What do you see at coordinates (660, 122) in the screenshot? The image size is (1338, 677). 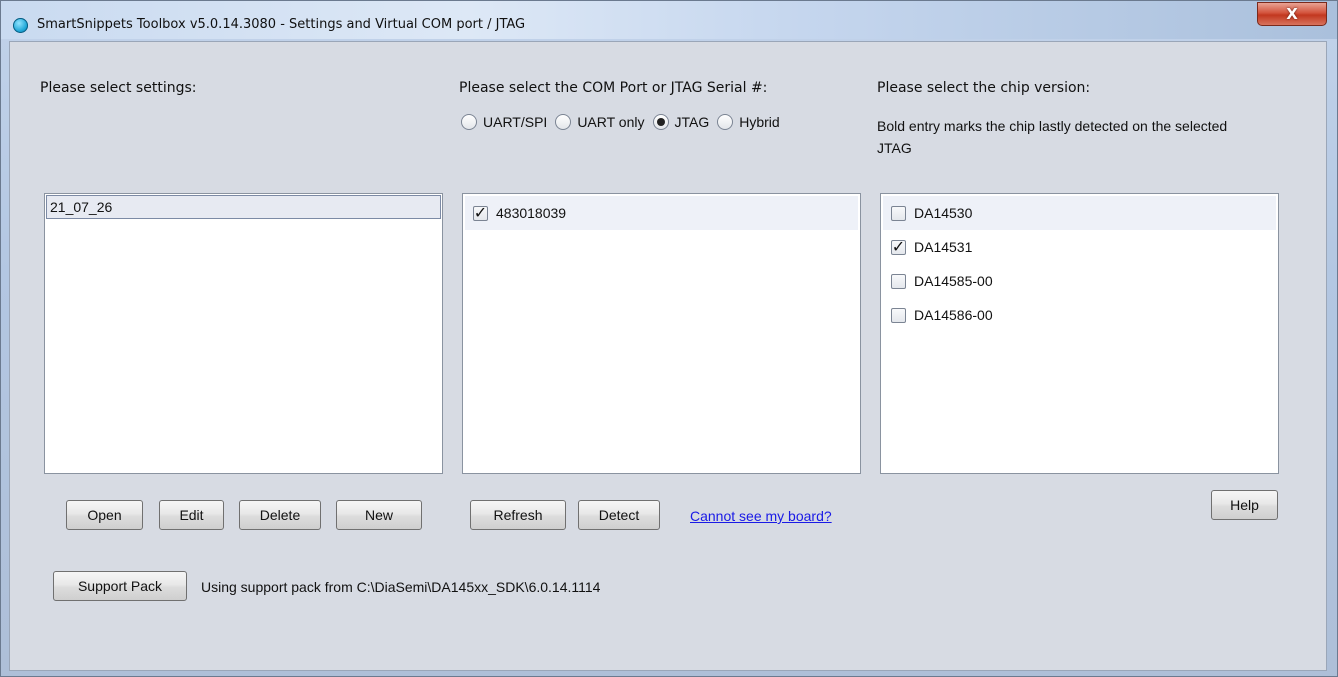 I see `radio-selected-icon` at bounding box center [660, 122].